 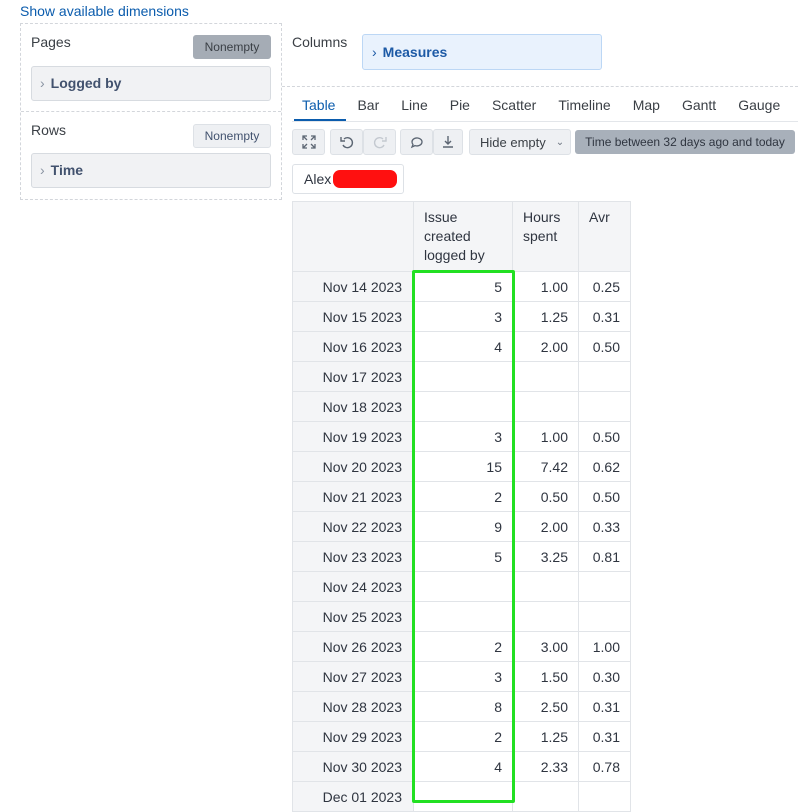 I want to click on corner-cell, so click(x=353, y=236).